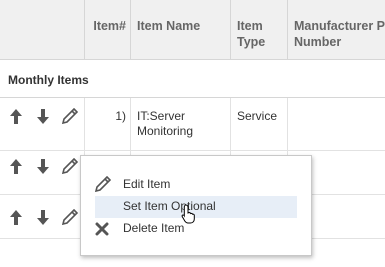  What do you see at coordinates (189, 214) in the screenshot?
I see `mouse-cursor-icon` at bounding box center [189, 214].